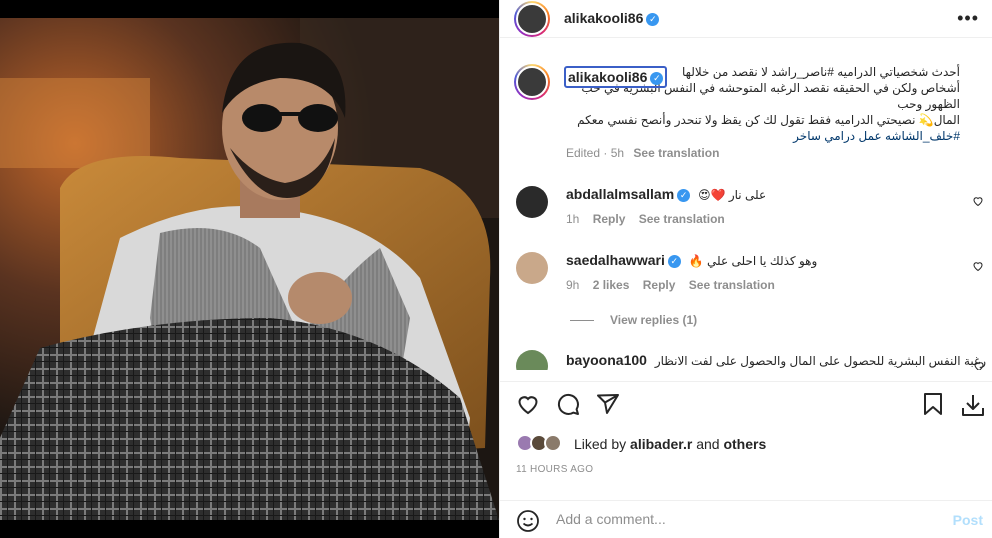 This screenshot has width=992, height=538. I want to click on comment-meta: 9h 2 likes Reply See translation, so click(670, 285).